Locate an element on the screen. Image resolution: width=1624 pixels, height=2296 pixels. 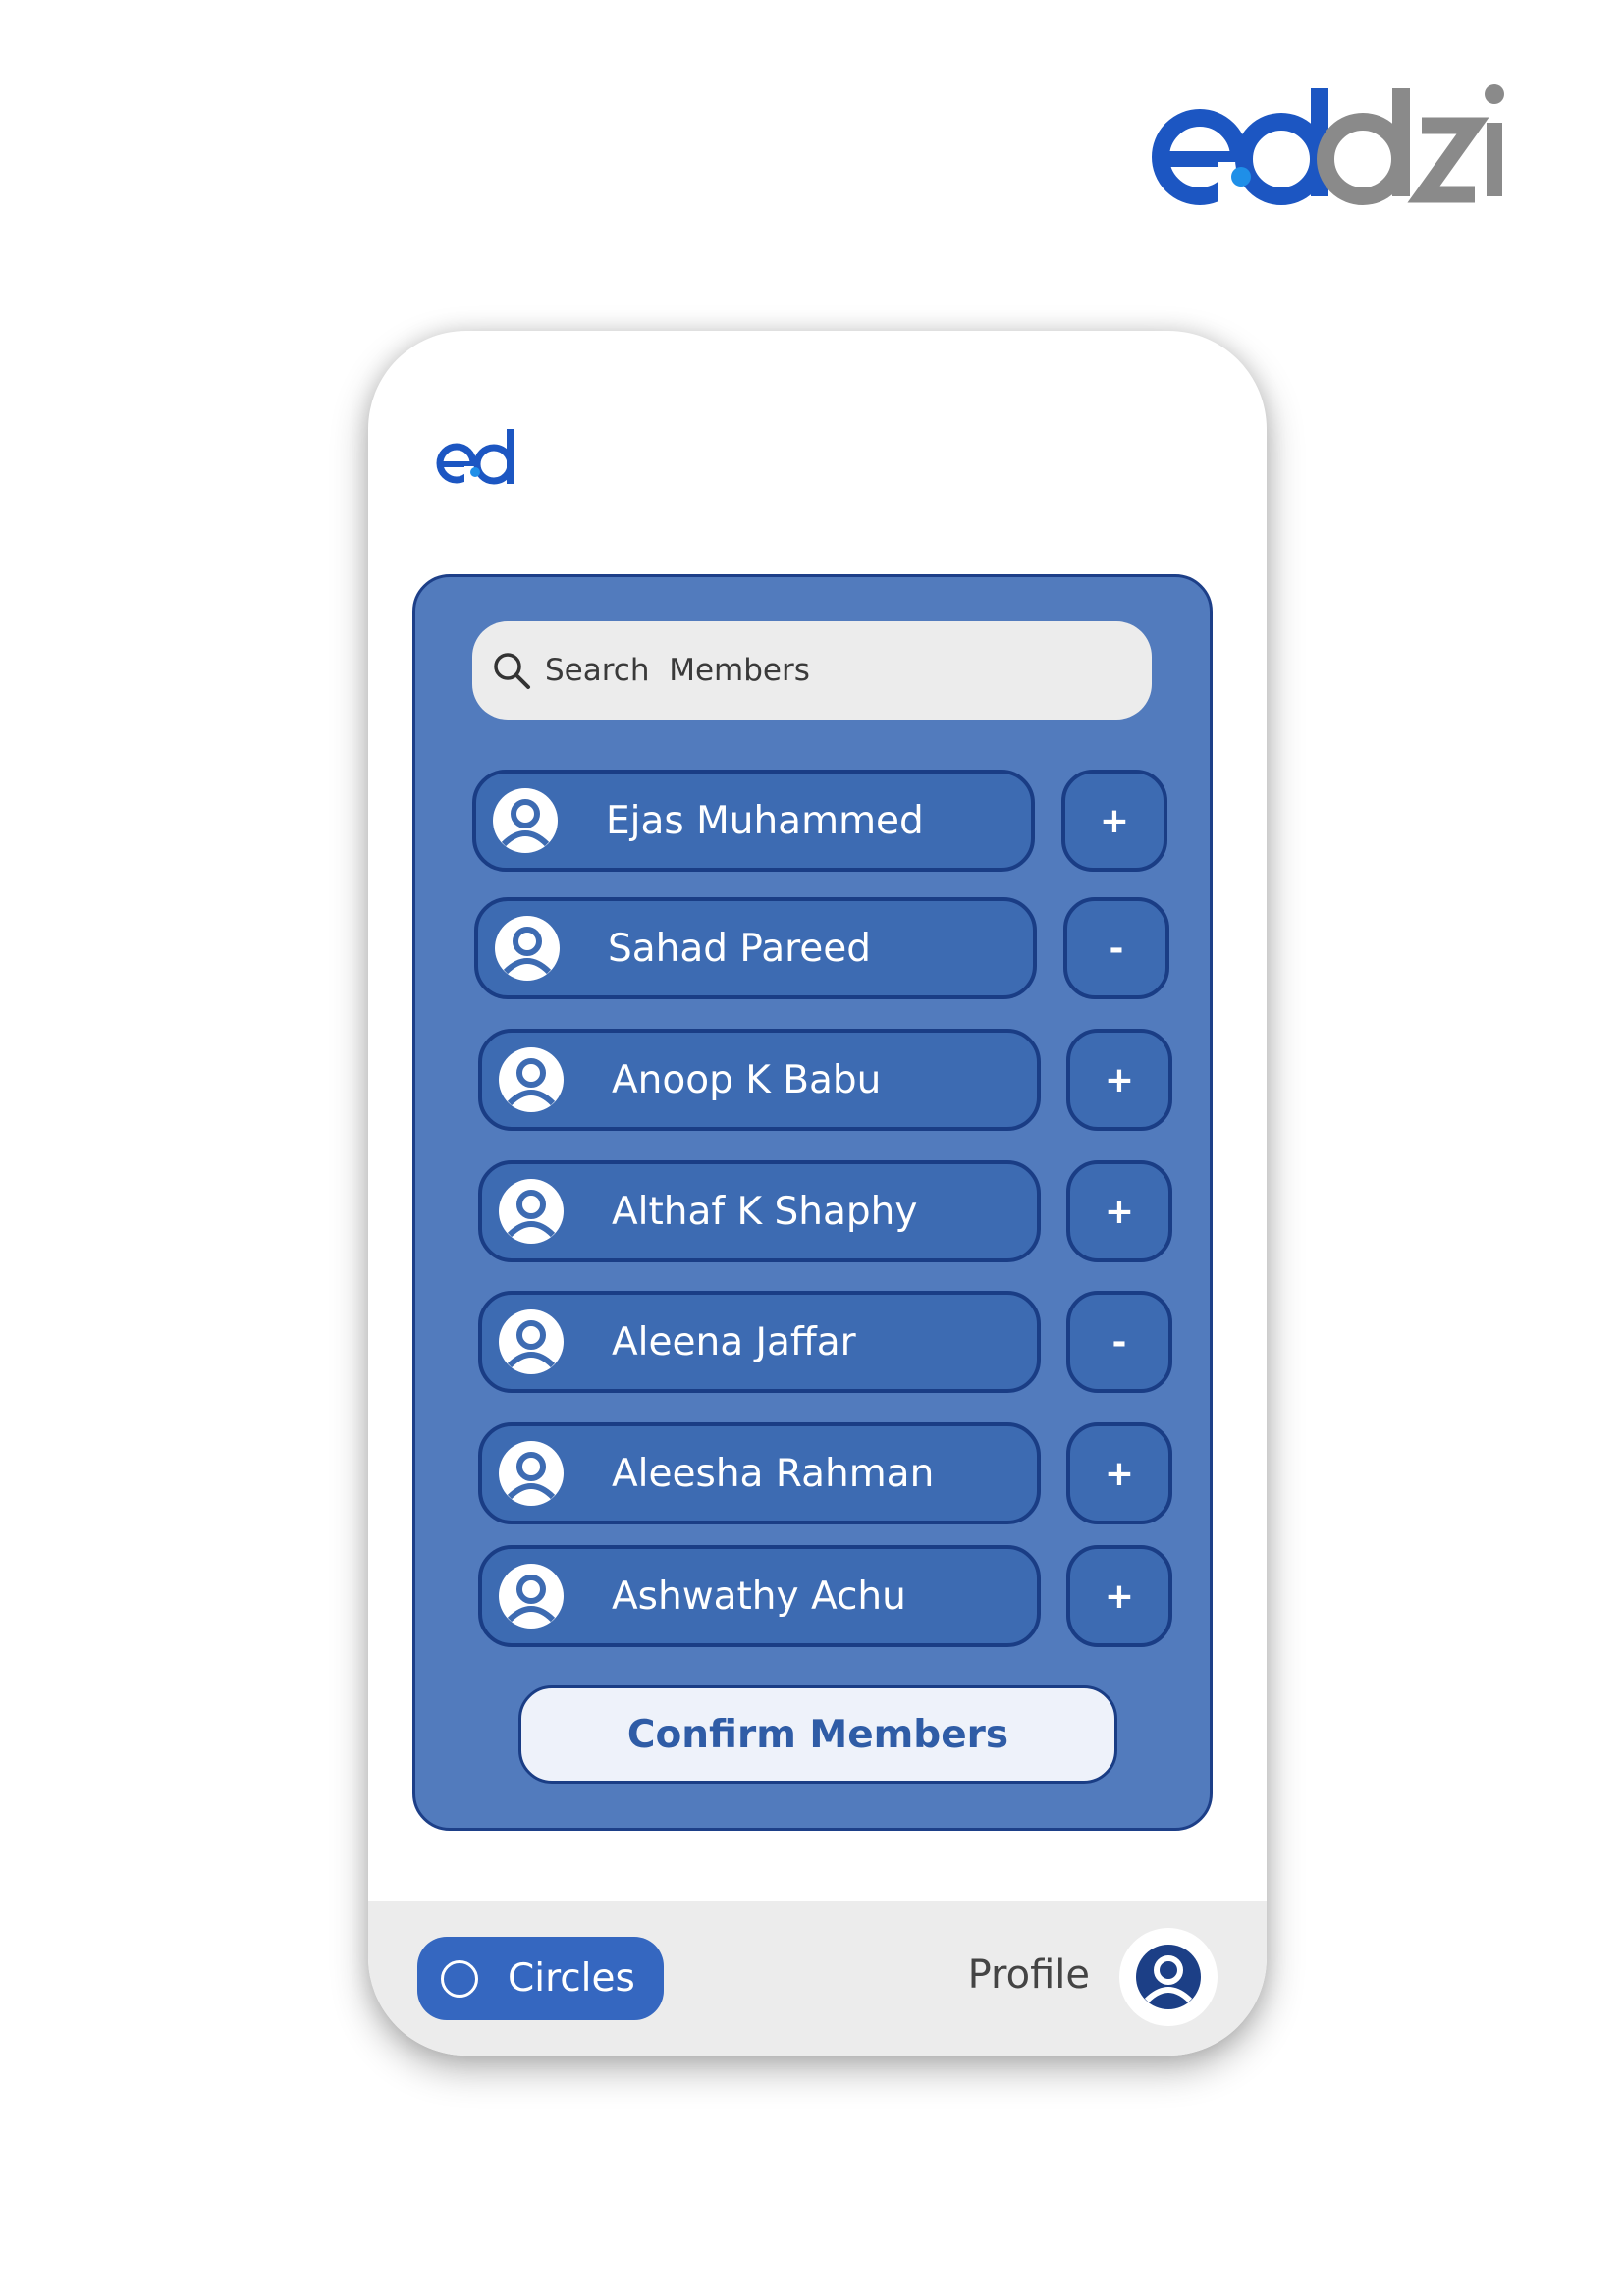
member-pill: Aleesha Rahman is located at coordinates (759, 1473).